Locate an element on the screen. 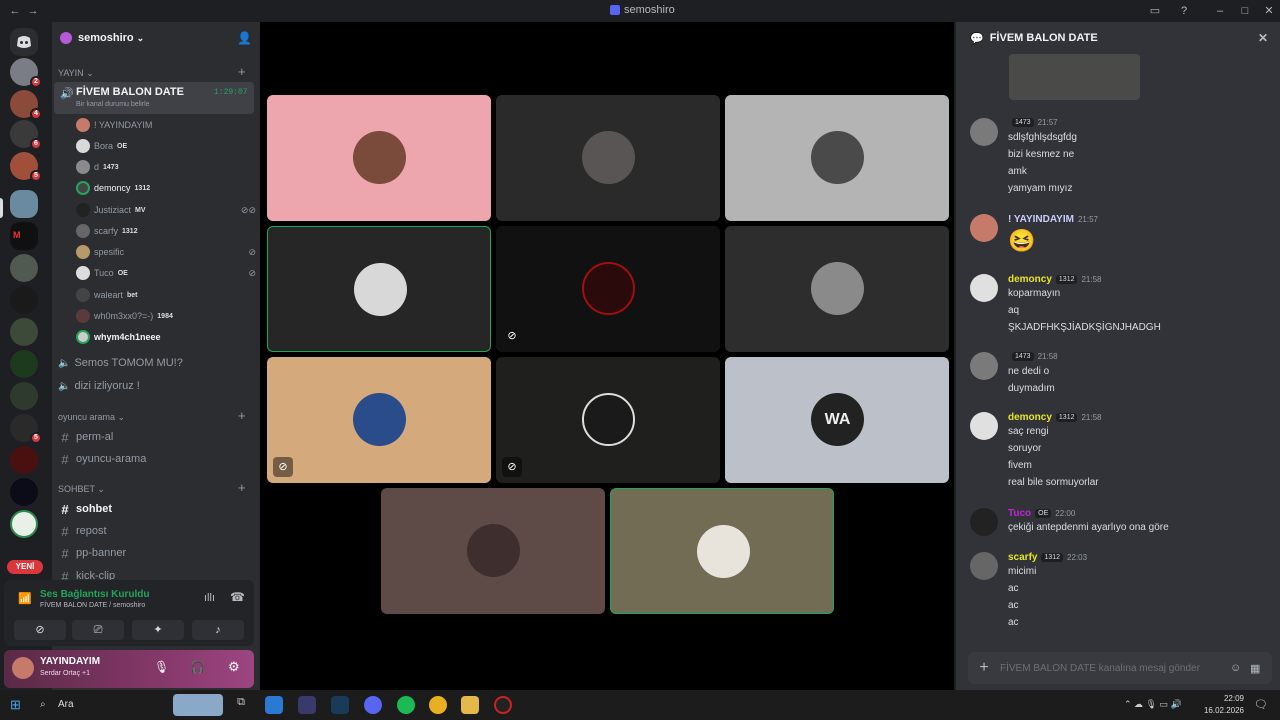 The image size is (1280, 720). participant-tile: WA is located at coordinates (837, 420).